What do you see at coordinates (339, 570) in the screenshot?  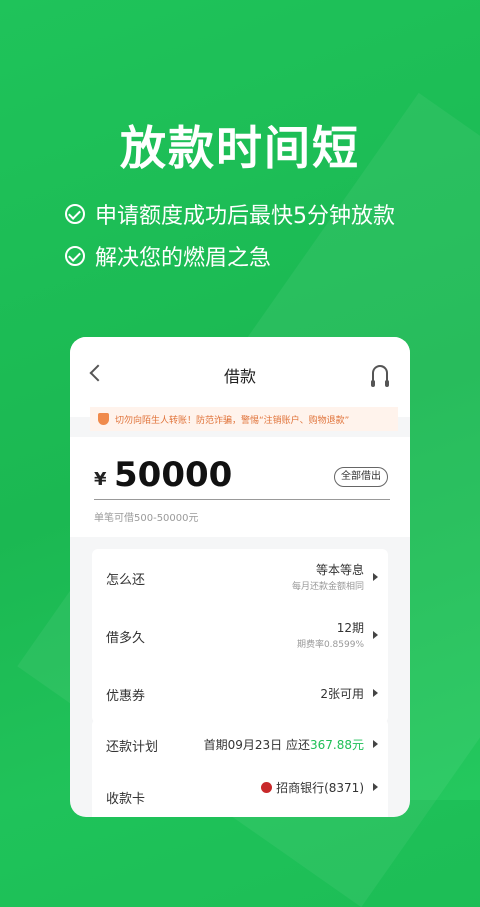 I see `row-value: 等本等息` at bounding box center [339, 570].